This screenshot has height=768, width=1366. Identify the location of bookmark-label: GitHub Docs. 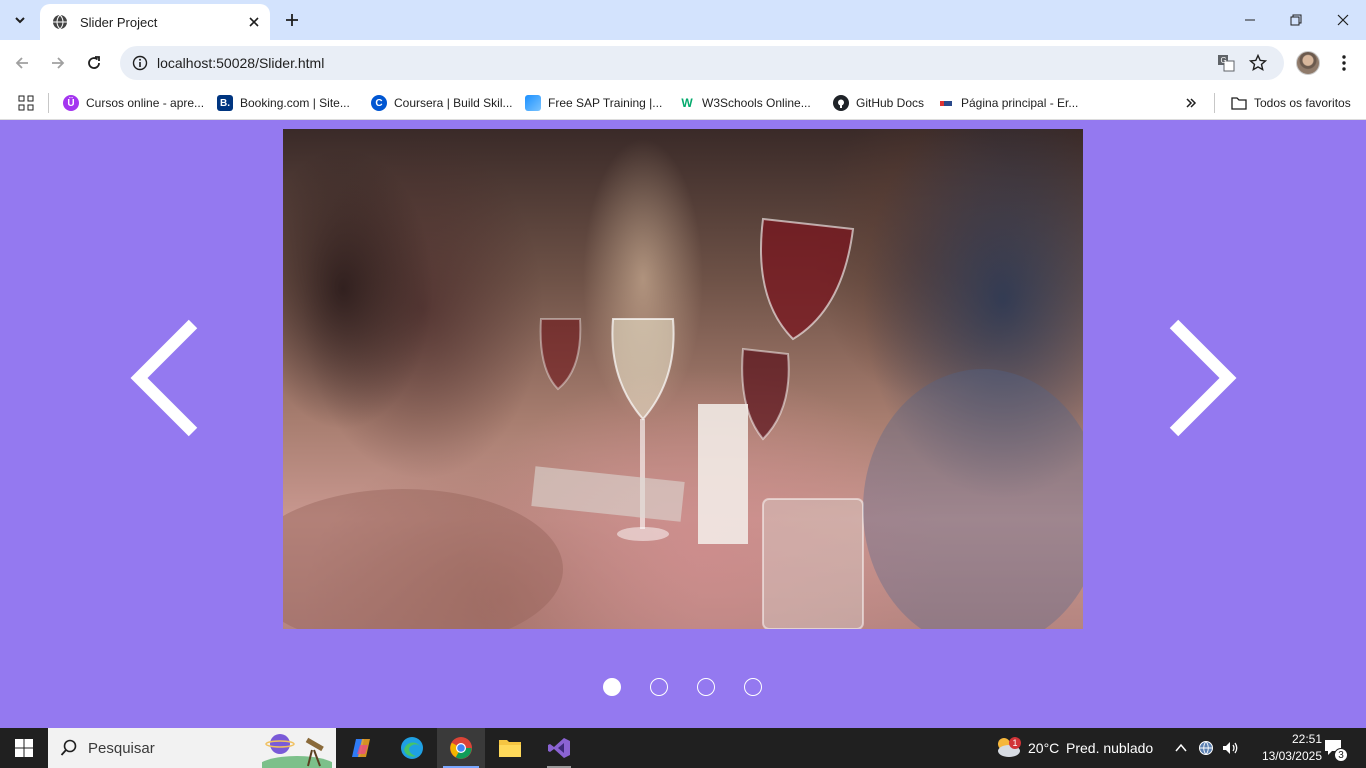
(890, 103).